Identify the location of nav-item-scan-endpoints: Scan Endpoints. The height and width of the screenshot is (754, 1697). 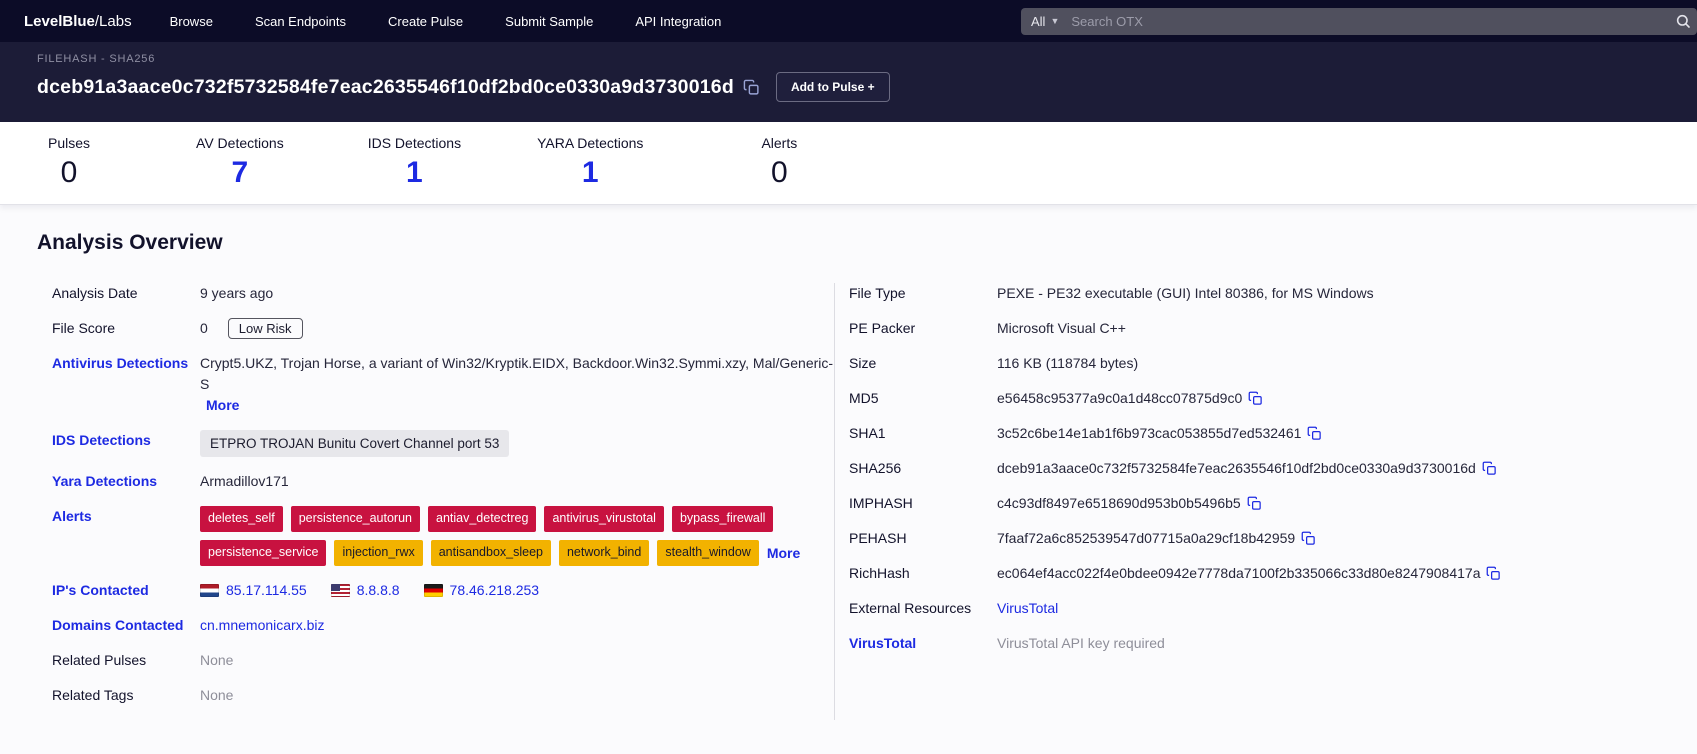
(300, 21).